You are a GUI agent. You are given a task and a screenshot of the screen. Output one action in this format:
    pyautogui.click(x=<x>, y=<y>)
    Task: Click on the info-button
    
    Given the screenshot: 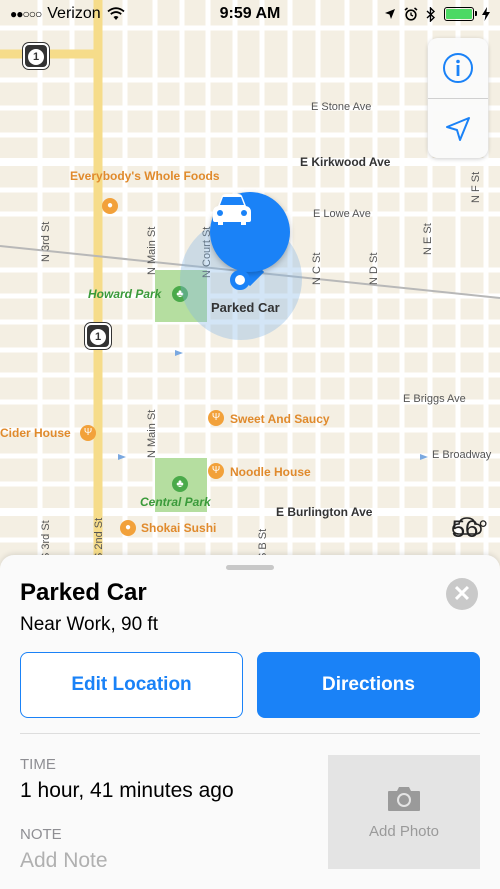 What is the action you would take?
    pyautogui.click(x=458, y=68)
    